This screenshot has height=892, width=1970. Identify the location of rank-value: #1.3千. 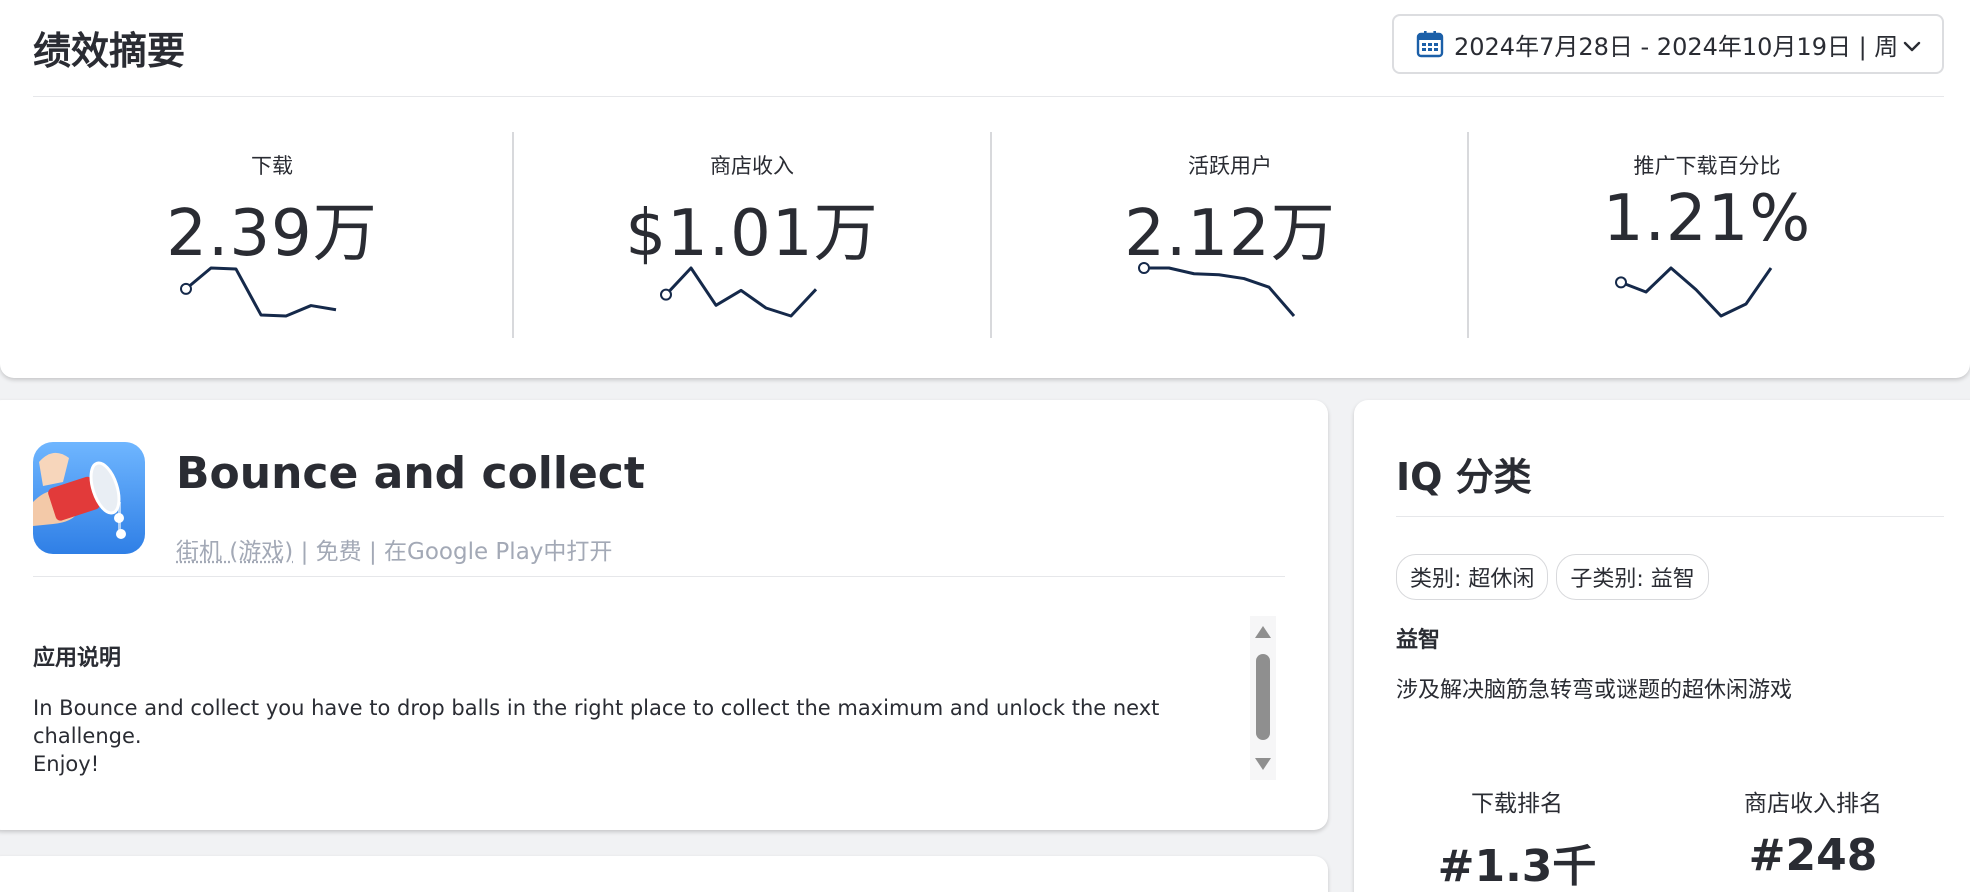
(1517, 861).